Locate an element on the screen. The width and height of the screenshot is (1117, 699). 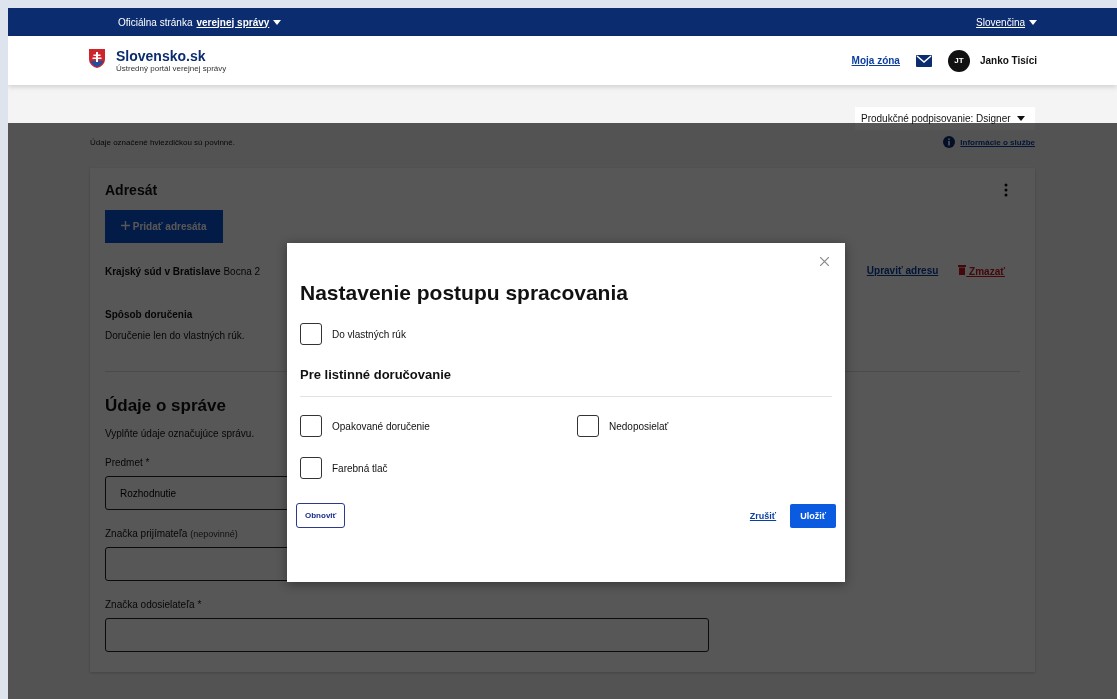
close-button is located at coordinates (824, 261).